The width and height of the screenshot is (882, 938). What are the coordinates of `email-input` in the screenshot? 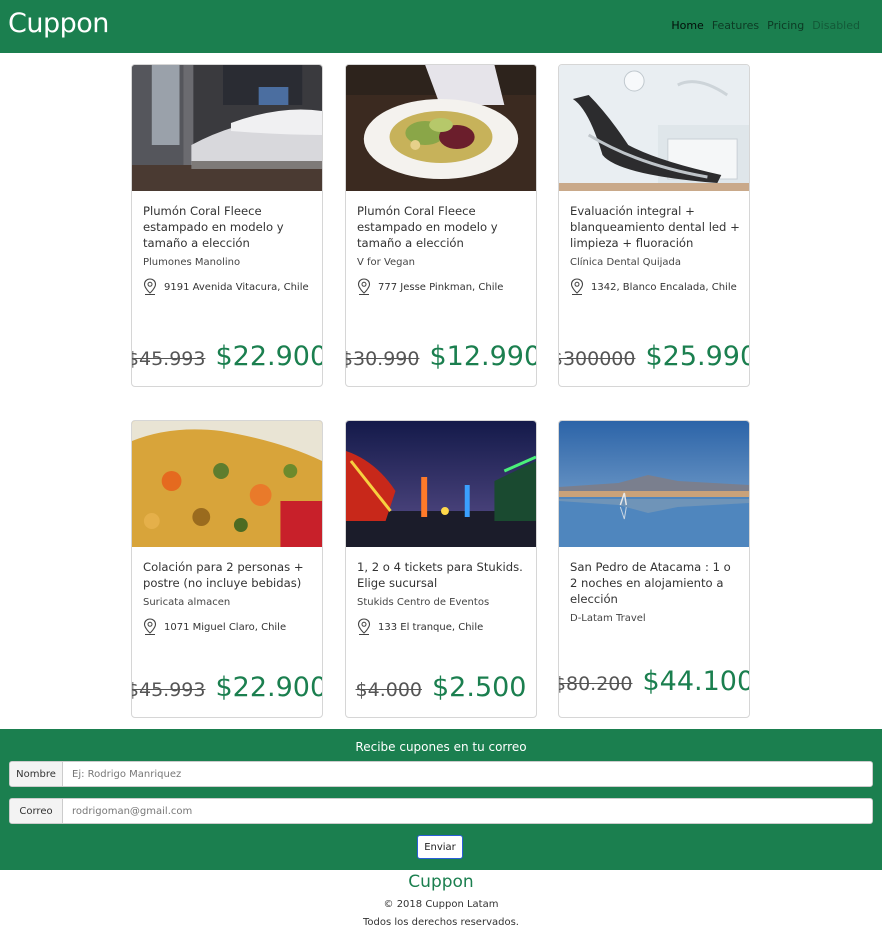 It's located at (467, 811).